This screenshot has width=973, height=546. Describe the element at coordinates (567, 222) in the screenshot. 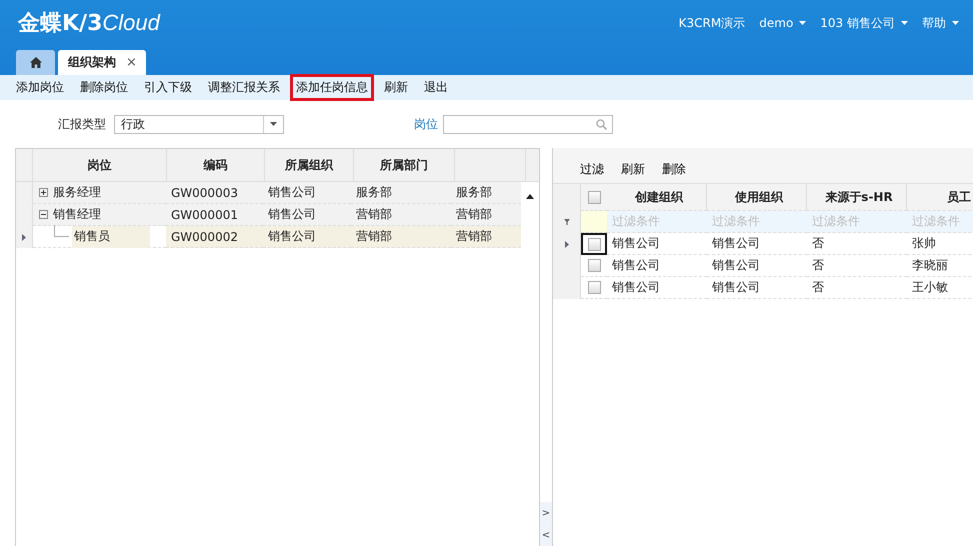

I see `filter-icon` at that location.